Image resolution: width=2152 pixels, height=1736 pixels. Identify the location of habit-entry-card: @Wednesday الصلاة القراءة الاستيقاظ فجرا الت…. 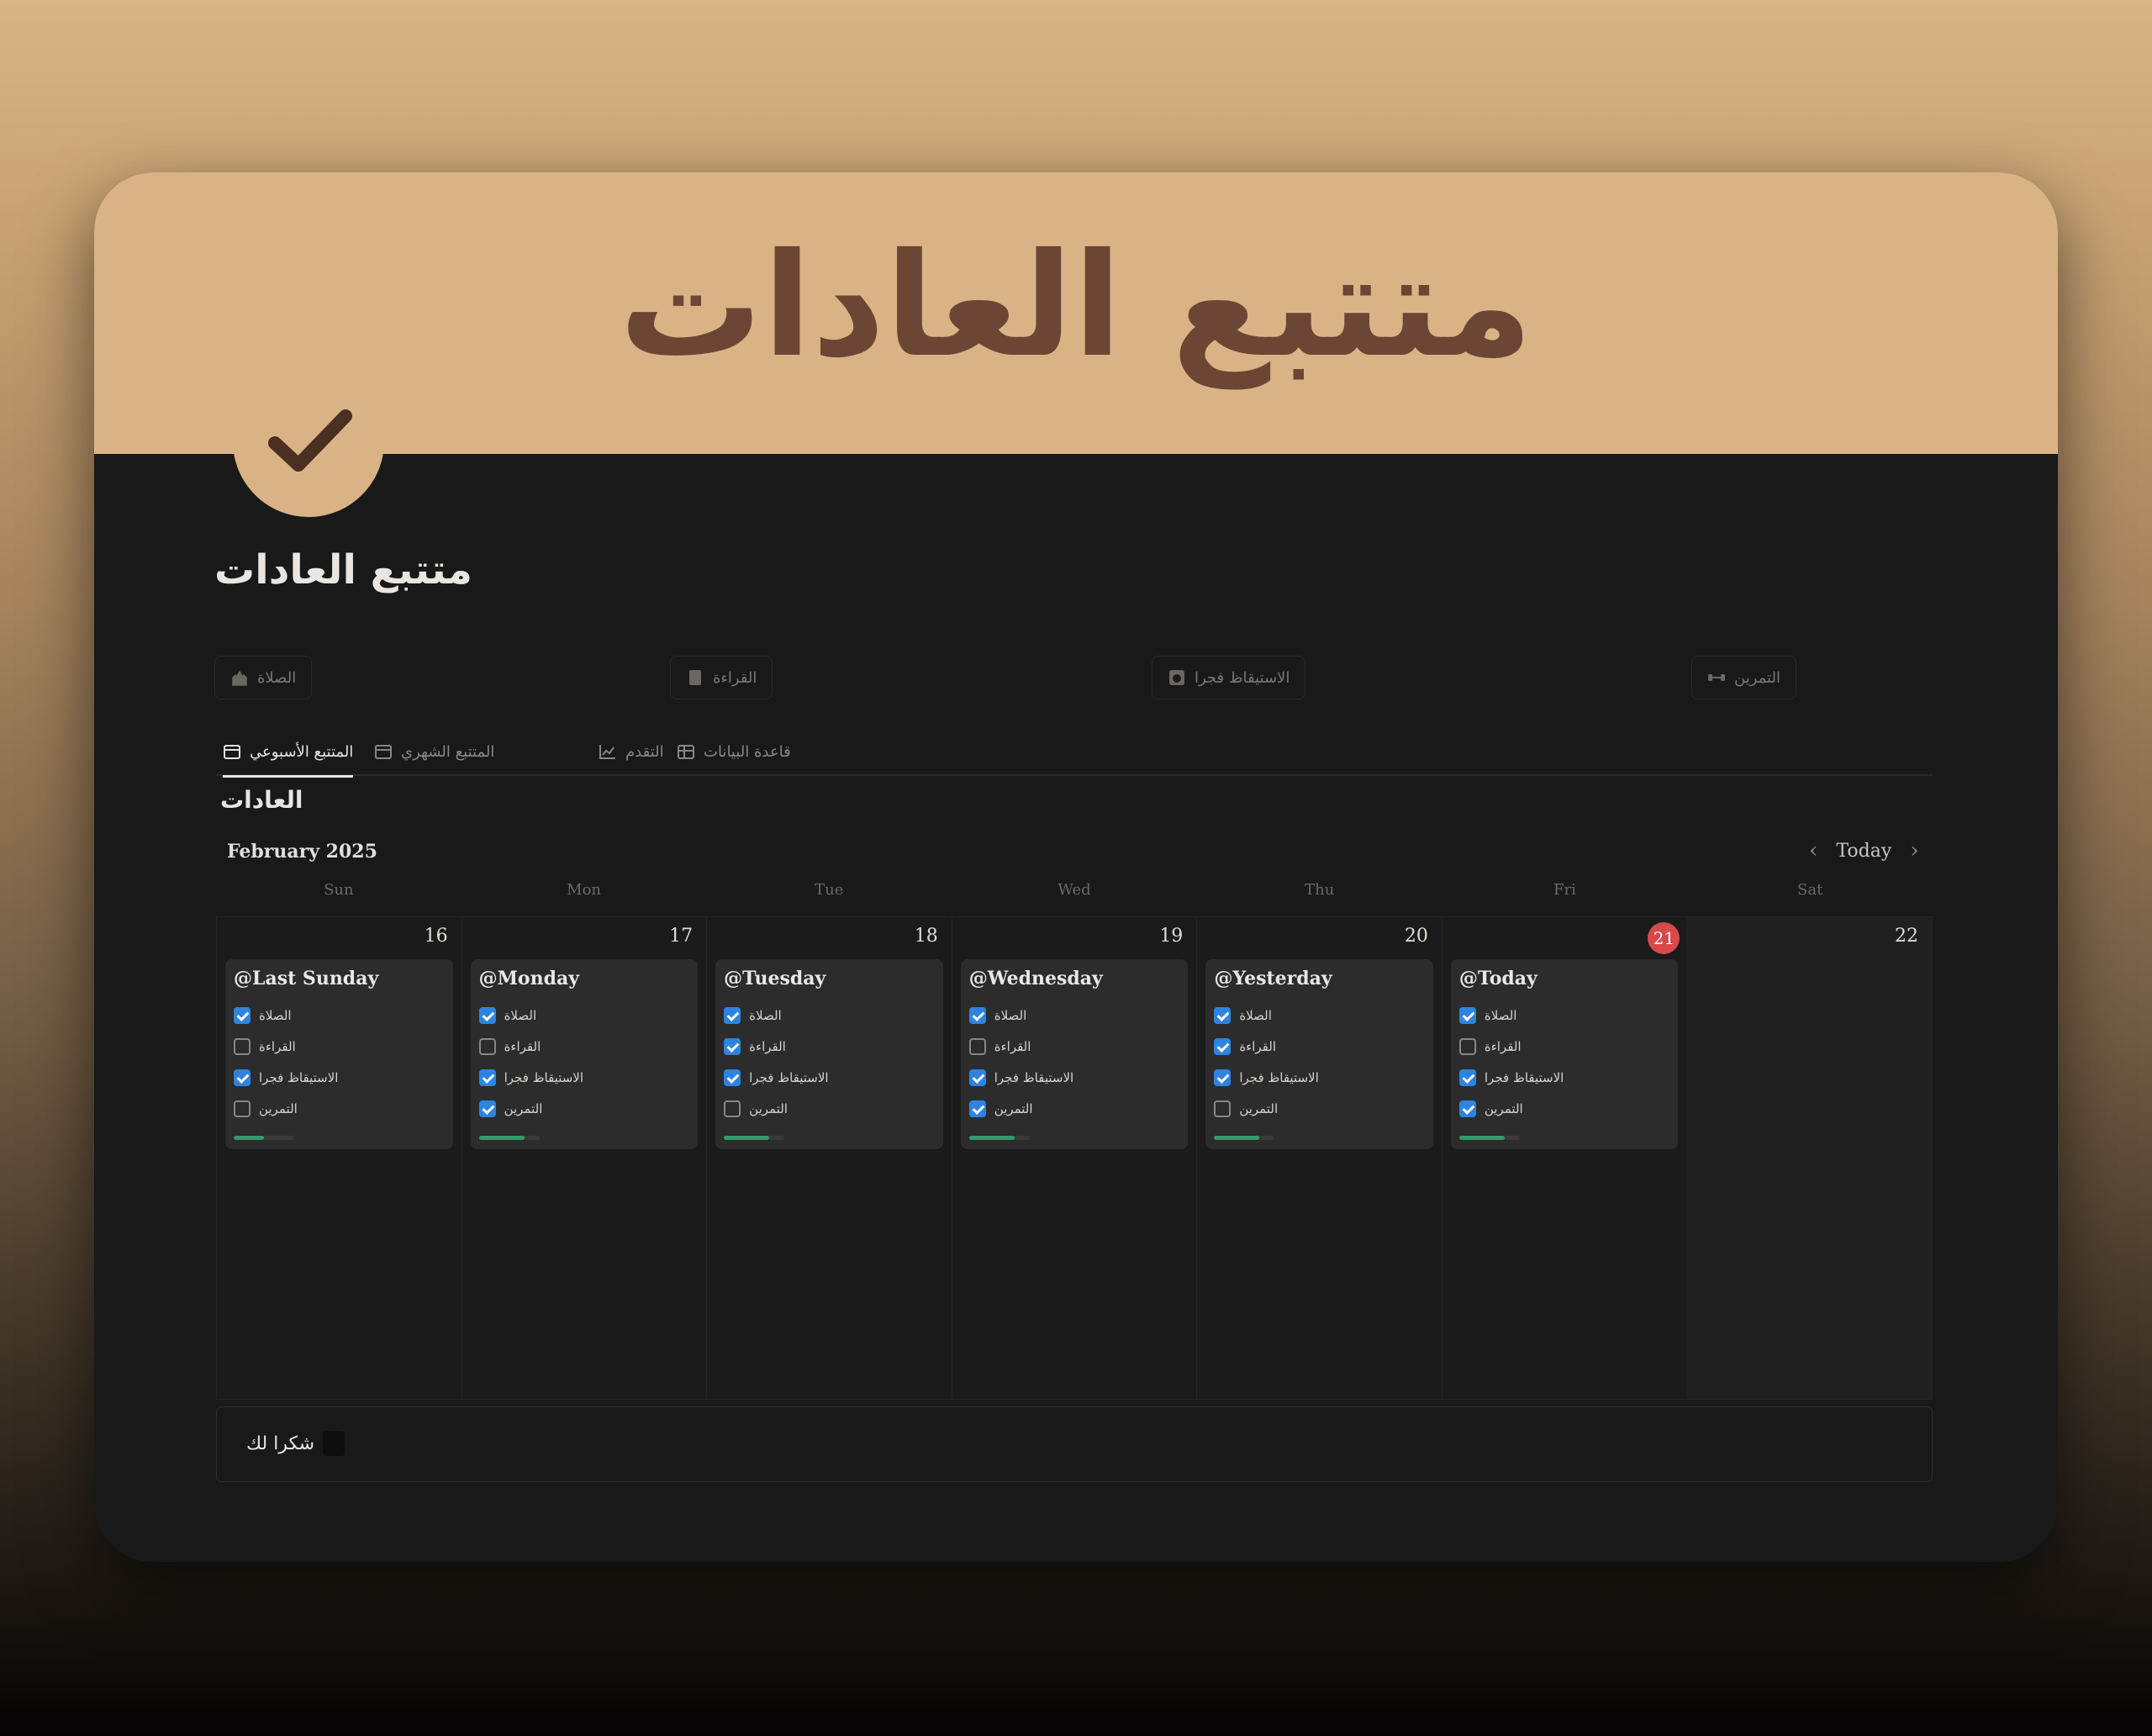
(1074, 1054).